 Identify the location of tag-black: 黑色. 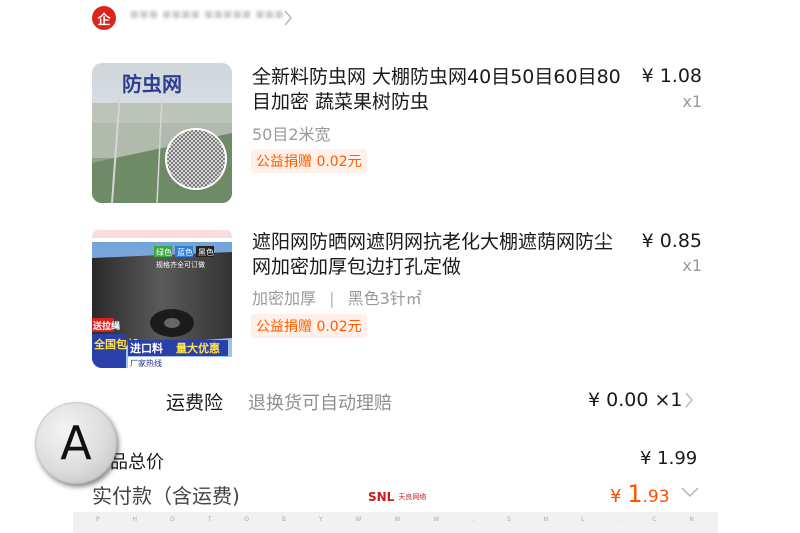
(206, 252).